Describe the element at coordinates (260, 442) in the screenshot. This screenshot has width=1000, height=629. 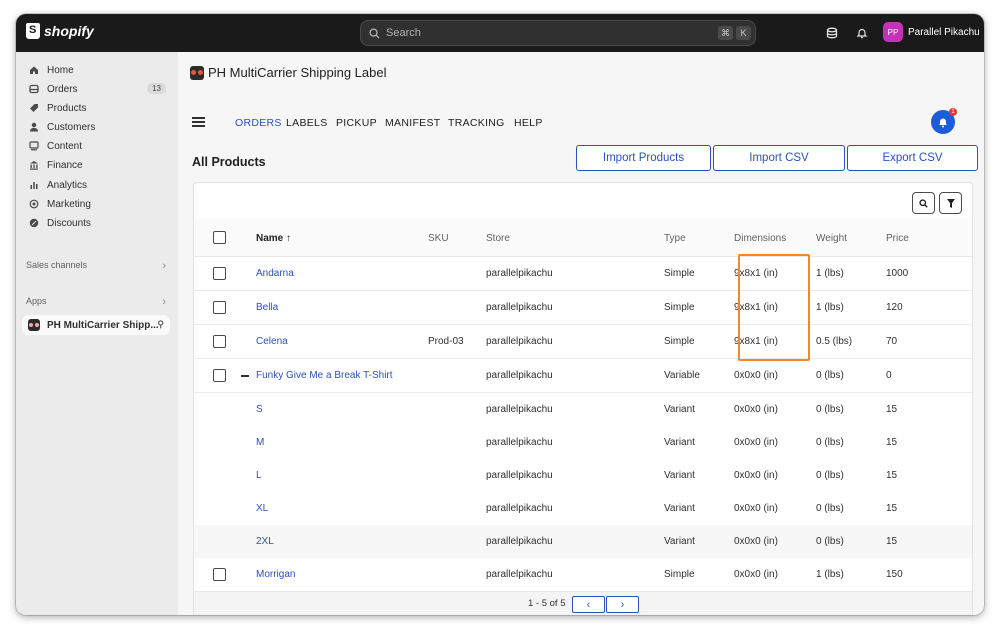
I see `row-name-cell: M` at that location.